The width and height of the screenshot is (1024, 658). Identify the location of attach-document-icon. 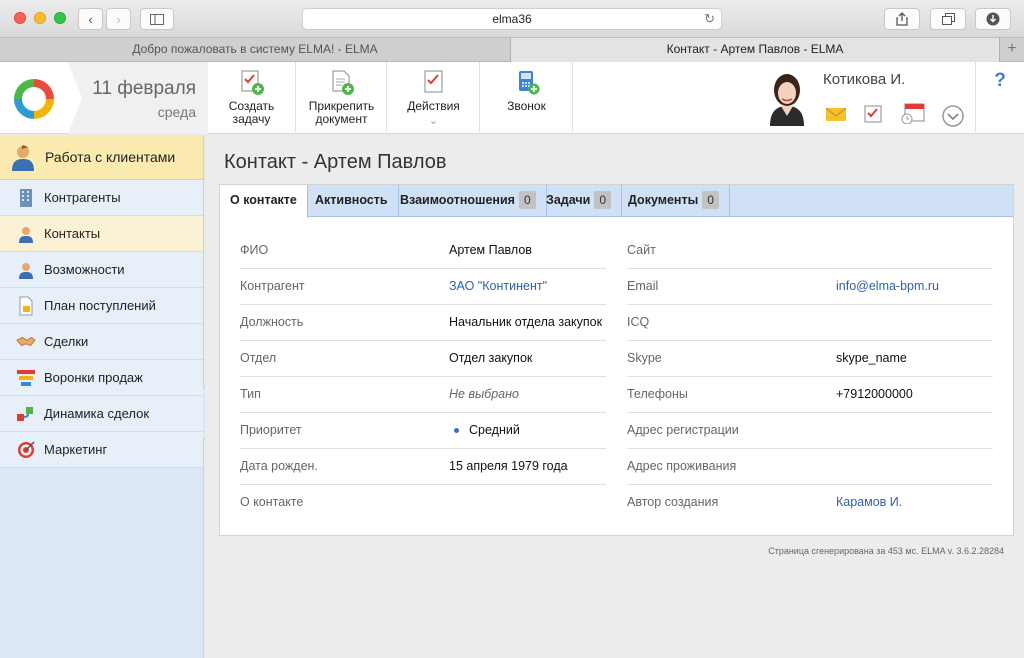
(343, 82).